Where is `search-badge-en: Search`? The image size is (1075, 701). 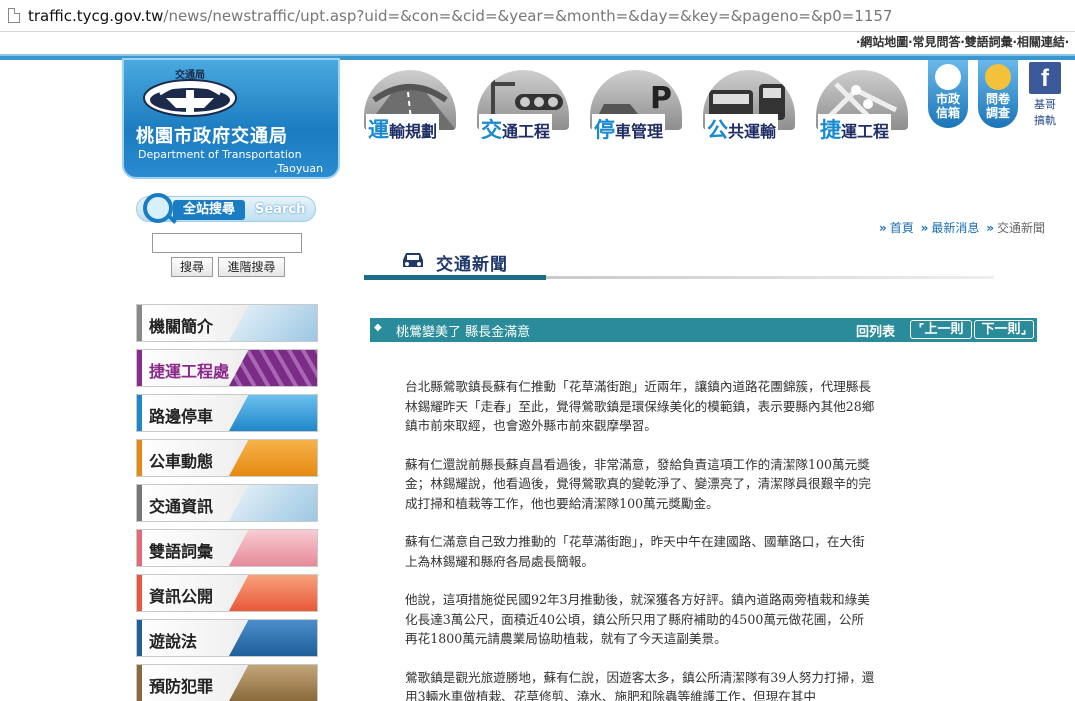 search-badge-en: Search is located at coordinates (280, 209).